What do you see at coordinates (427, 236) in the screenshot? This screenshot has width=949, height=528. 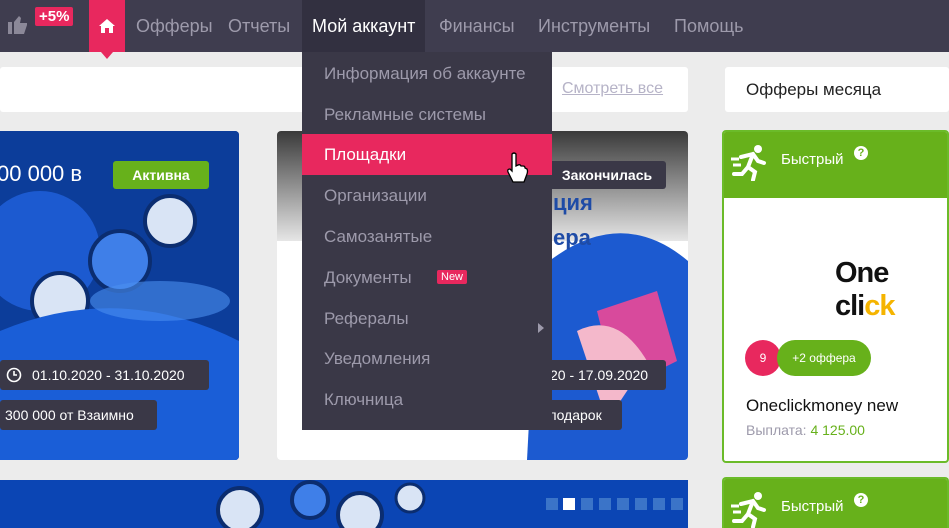 I see `menu-self-employed: Самозанятые` at bounding box center [427, 236].